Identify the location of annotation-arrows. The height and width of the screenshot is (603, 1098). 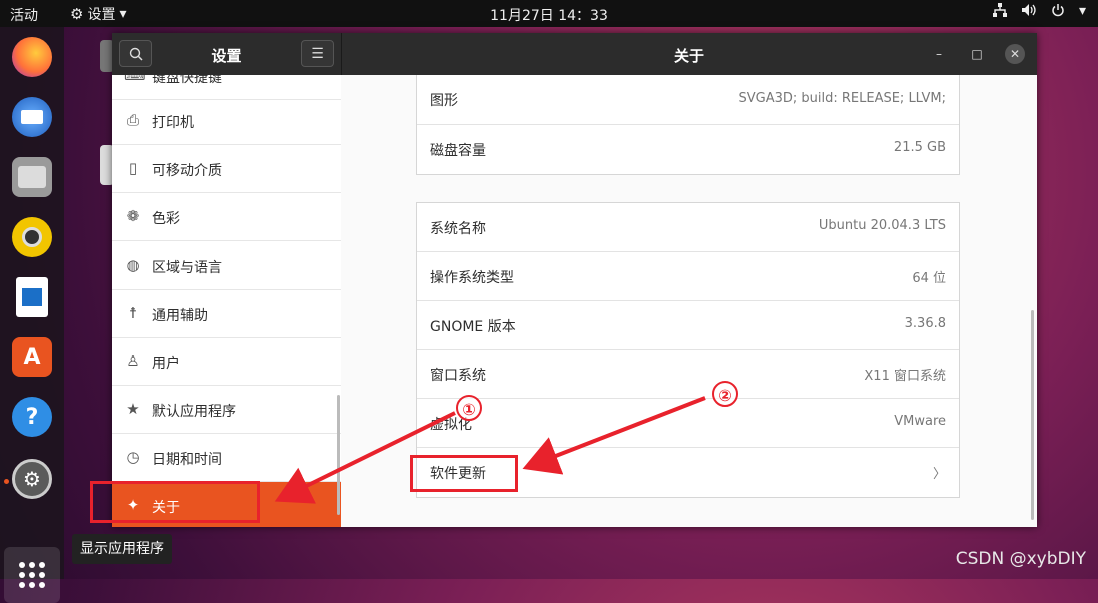
(490, 450).